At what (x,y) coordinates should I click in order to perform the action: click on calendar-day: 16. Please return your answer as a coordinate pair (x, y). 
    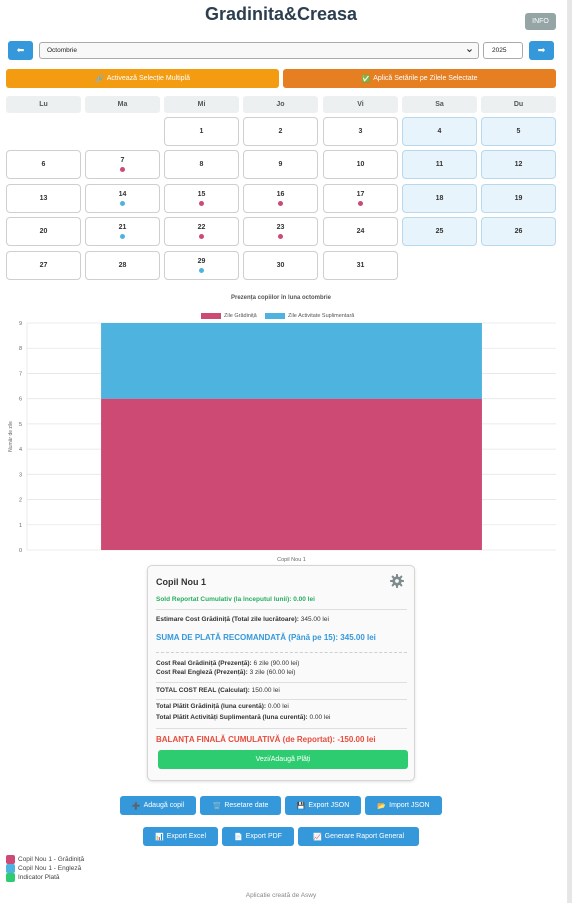
    Looking at the image, I should click on (280, 198).